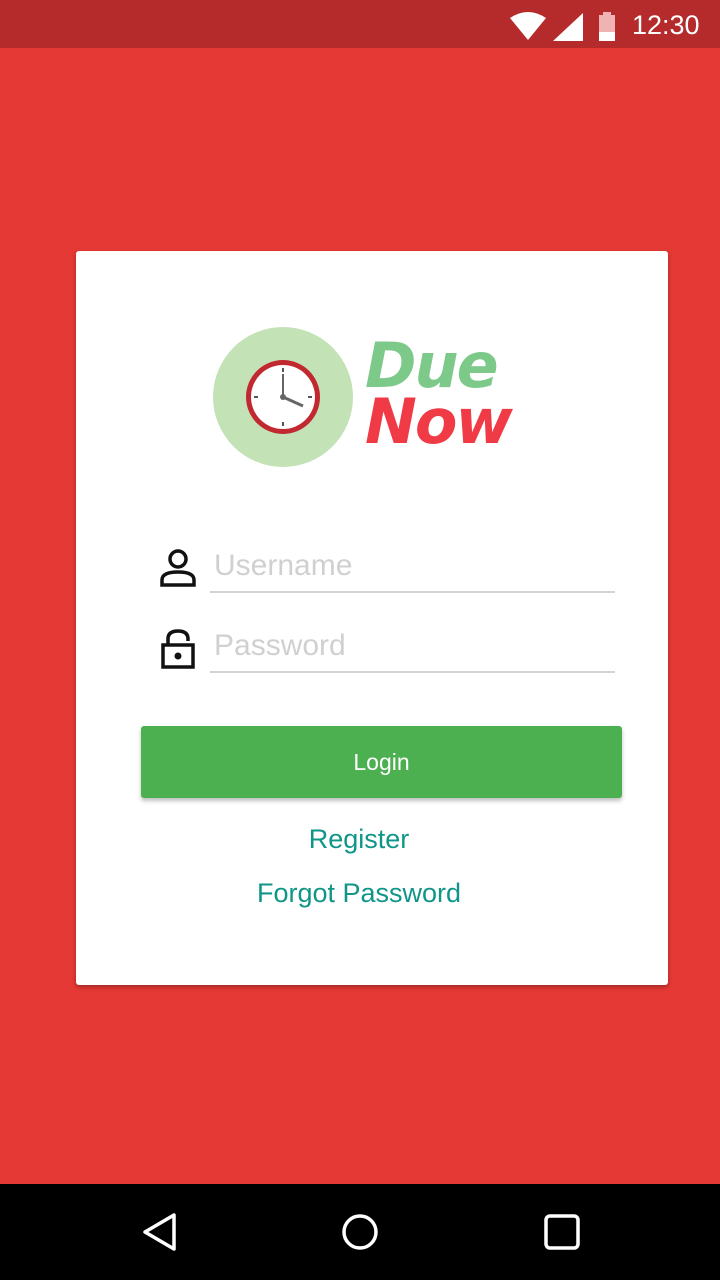  What do you see at coordinates (412, 566) in the screenshot?
I see `username-input` at bounding box center [412, 566].